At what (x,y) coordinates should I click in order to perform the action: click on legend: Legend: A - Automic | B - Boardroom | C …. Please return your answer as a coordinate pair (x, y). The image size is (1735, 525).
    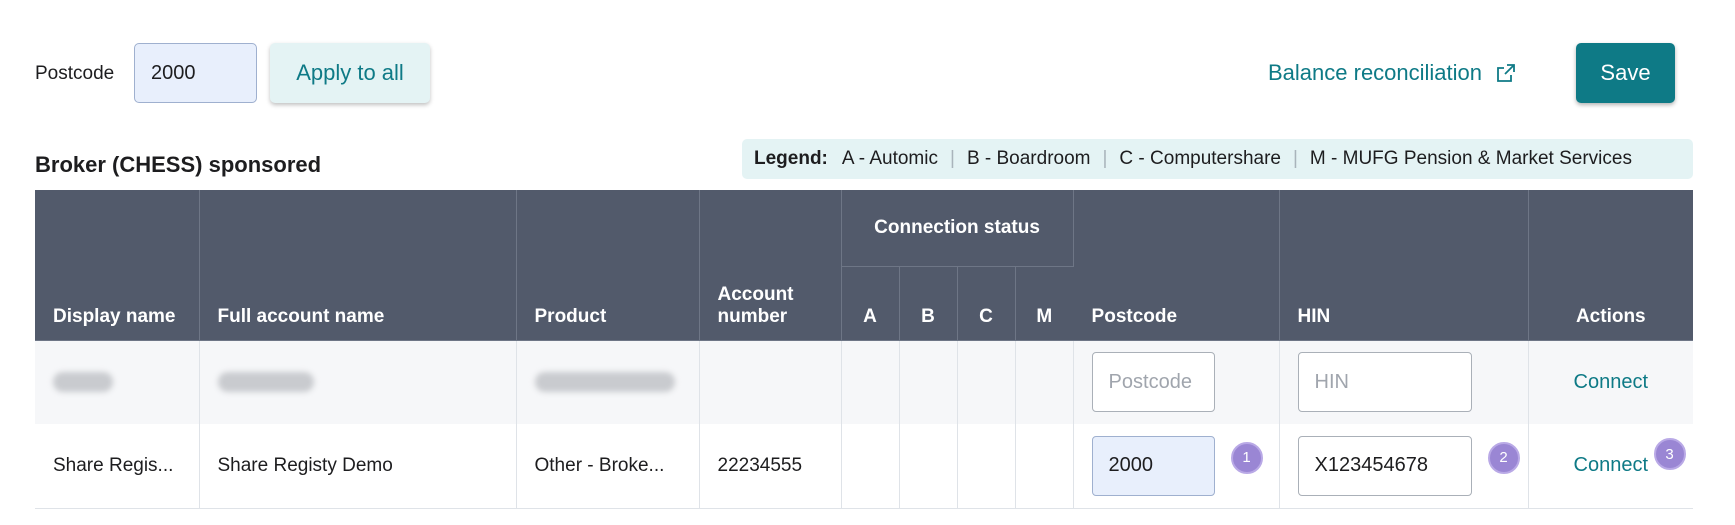
    Looking at the image, I should click on (1217, 159).